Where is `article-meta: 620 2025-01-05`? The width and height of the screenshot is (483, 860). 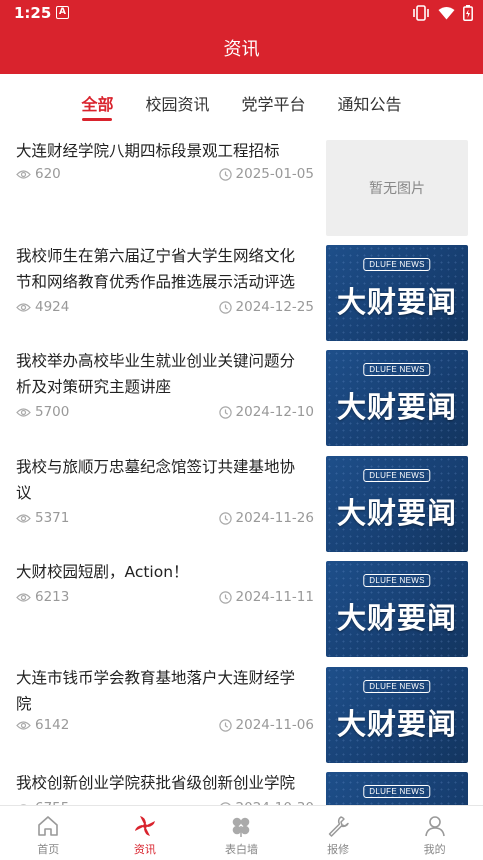
article-meta: 620 2025-01-05 is located at coordinates (165, 176).